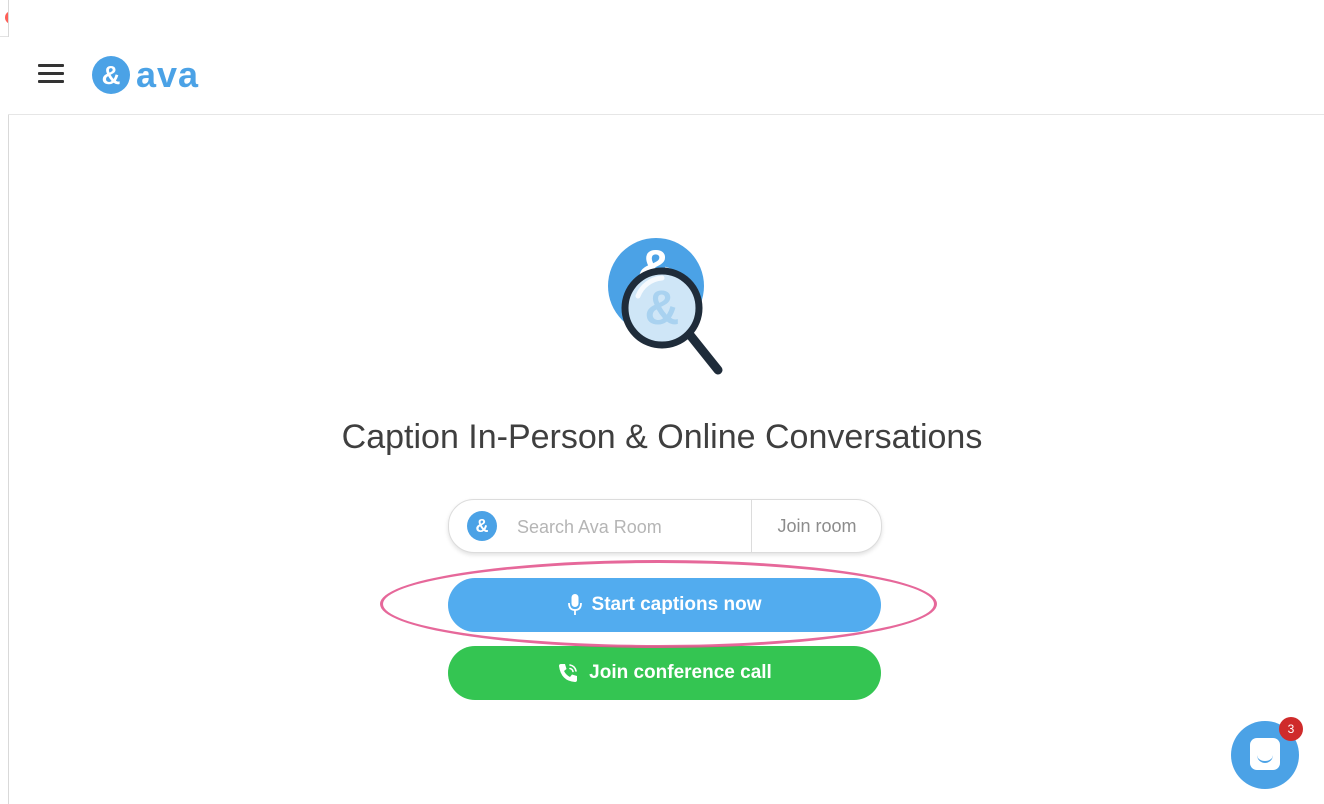 Image resolution: width=1324 pixels, height=804 pixels. I want to click on start-captions-label: Start captions now, so click(676, 604).